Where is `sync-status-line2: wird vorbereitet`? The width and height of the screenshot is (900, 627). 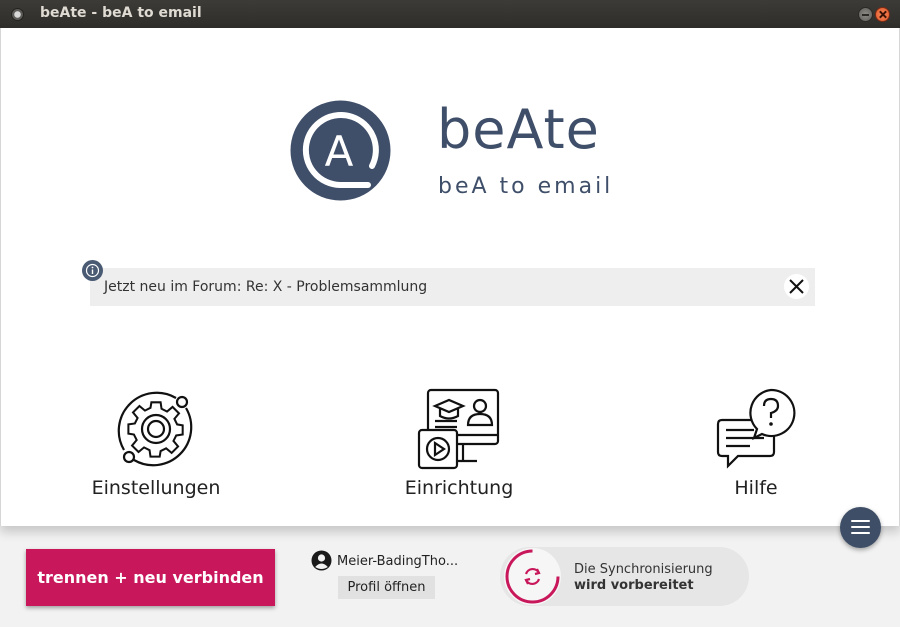
sync-status-line2: wird vorbereitet is located at coordinates (634, 585).